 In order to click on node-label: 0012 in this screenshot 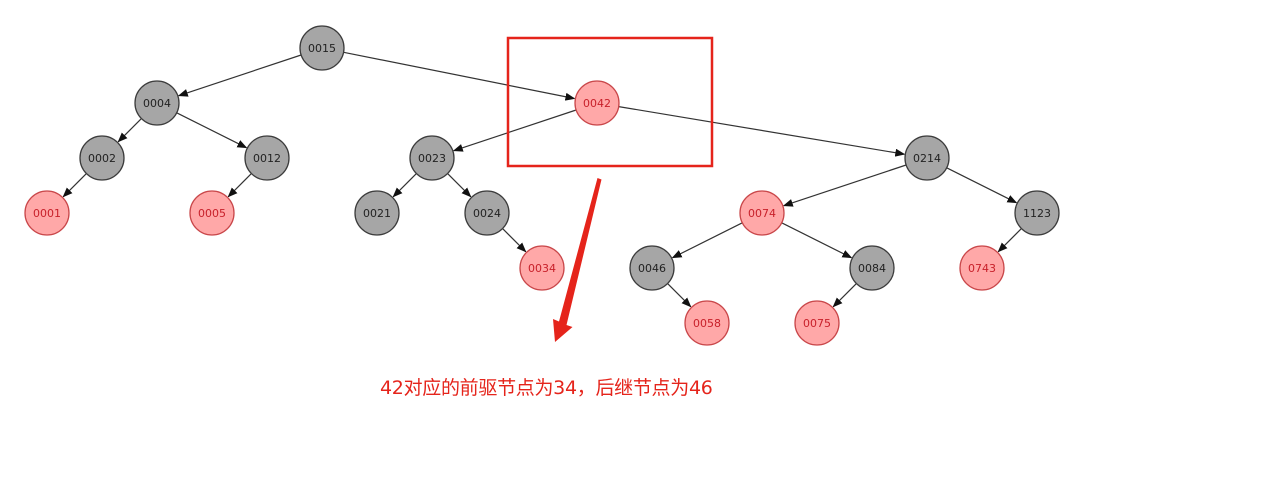, I will do `click(267, 158)`.